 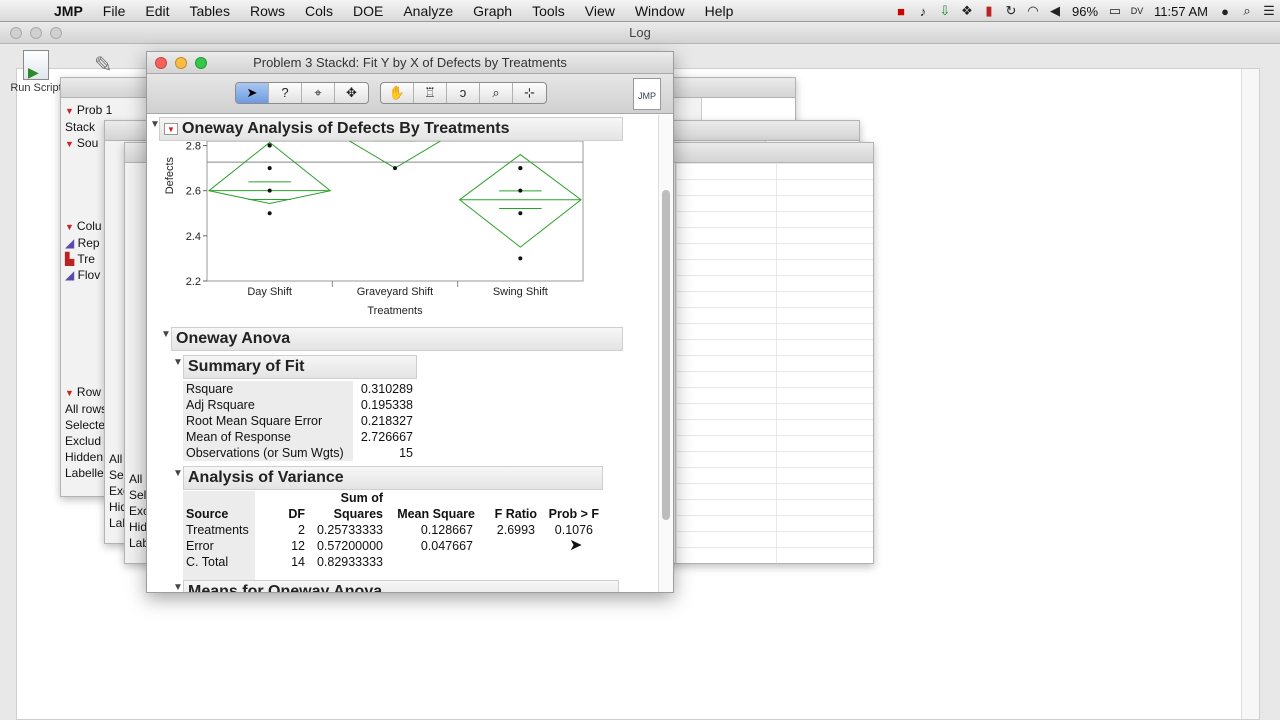 What do you see at coordinates (529, 93) in the screenshot?
I see `annotate-tool: ⊹` at bounding box center [529, 93].